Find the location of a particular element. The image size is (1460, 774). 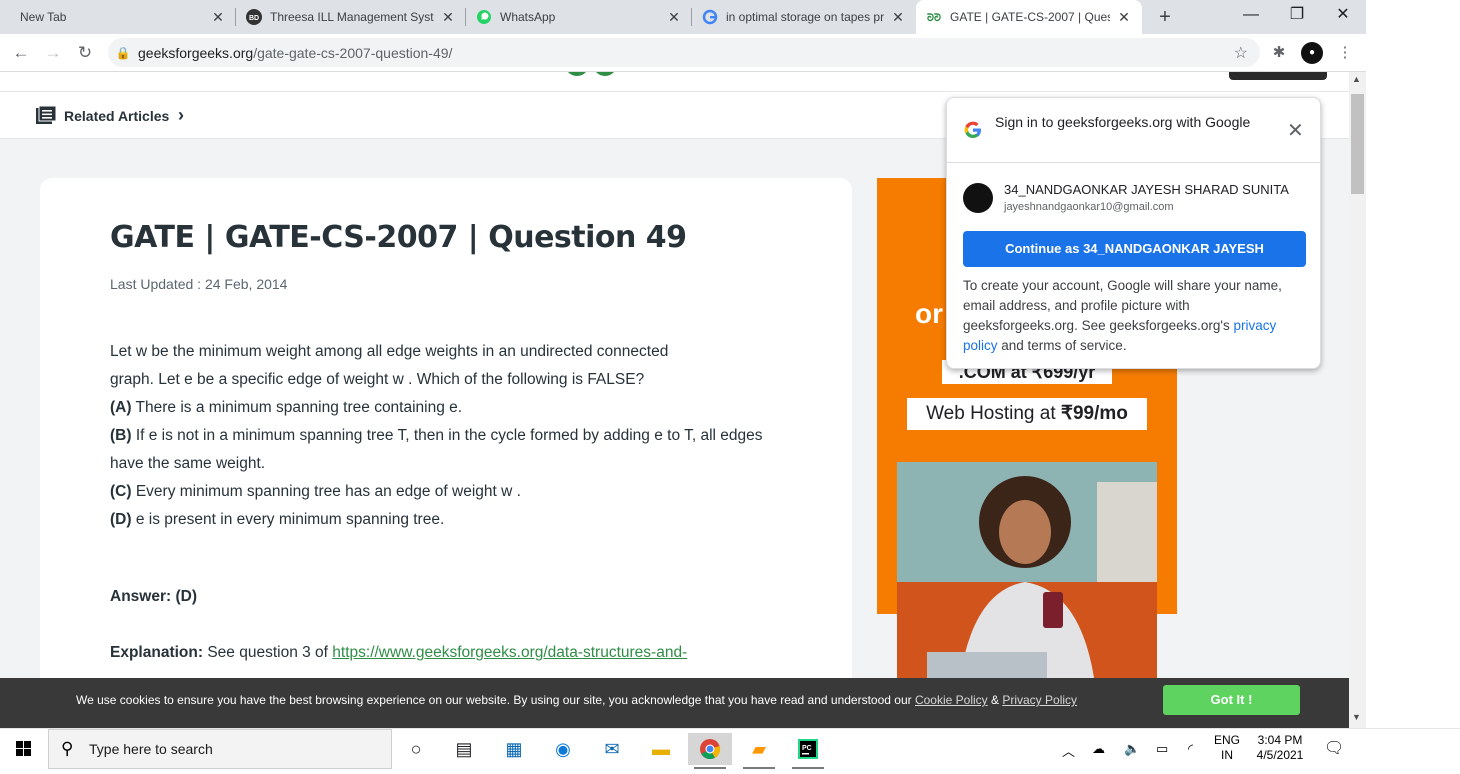

wifi-icon: ◜ is located at coordinates (1190, 749).